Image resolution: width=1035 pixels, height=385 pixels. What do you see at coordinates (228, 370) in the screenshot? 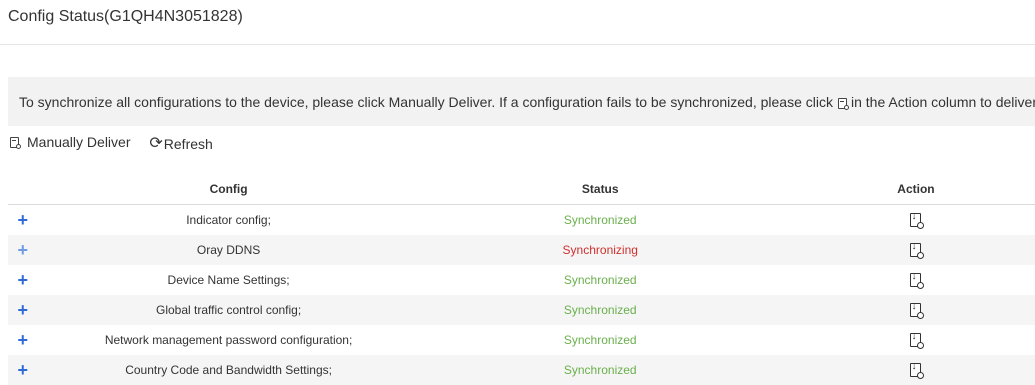
I see `config-cell: Country Code and Bandwidth Settings;` at bounding box center [228, 370].